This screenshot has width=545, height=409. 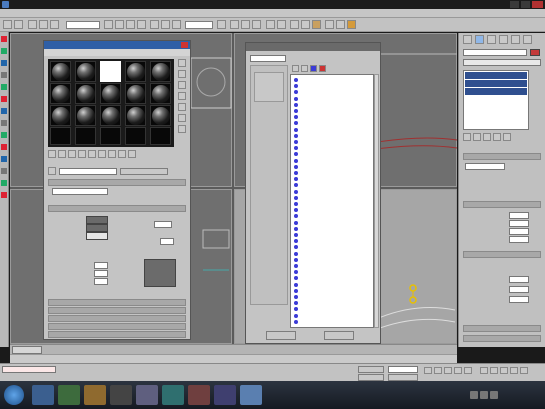 What do you see at coordinates (502, 62) in the screenshot?
I see `modifier-list-dropdown` at bounding box center [502, 62].